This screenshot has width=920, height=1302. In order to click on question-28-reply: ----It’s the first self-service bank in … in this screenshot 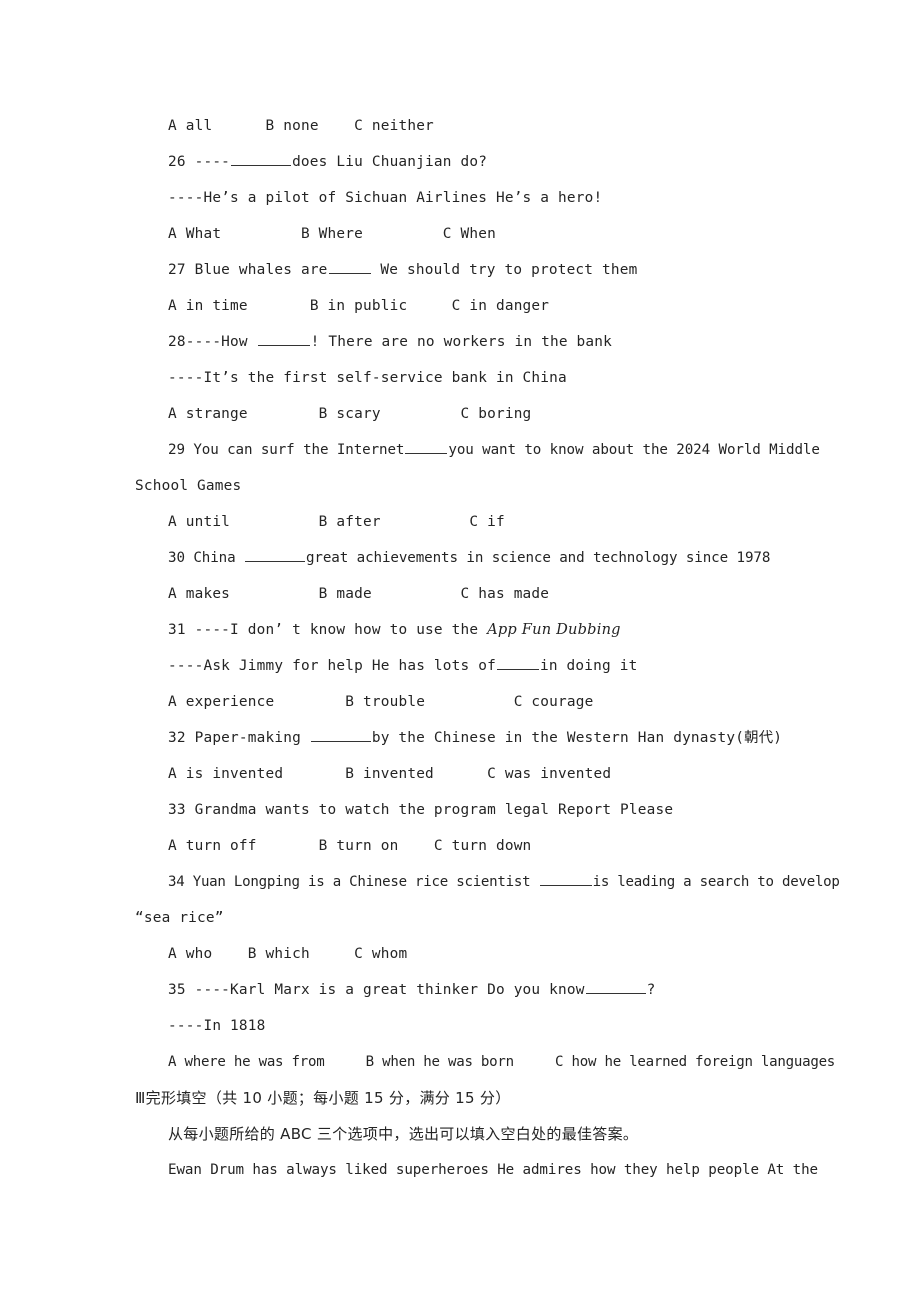, I will do `click(367, 378)`.